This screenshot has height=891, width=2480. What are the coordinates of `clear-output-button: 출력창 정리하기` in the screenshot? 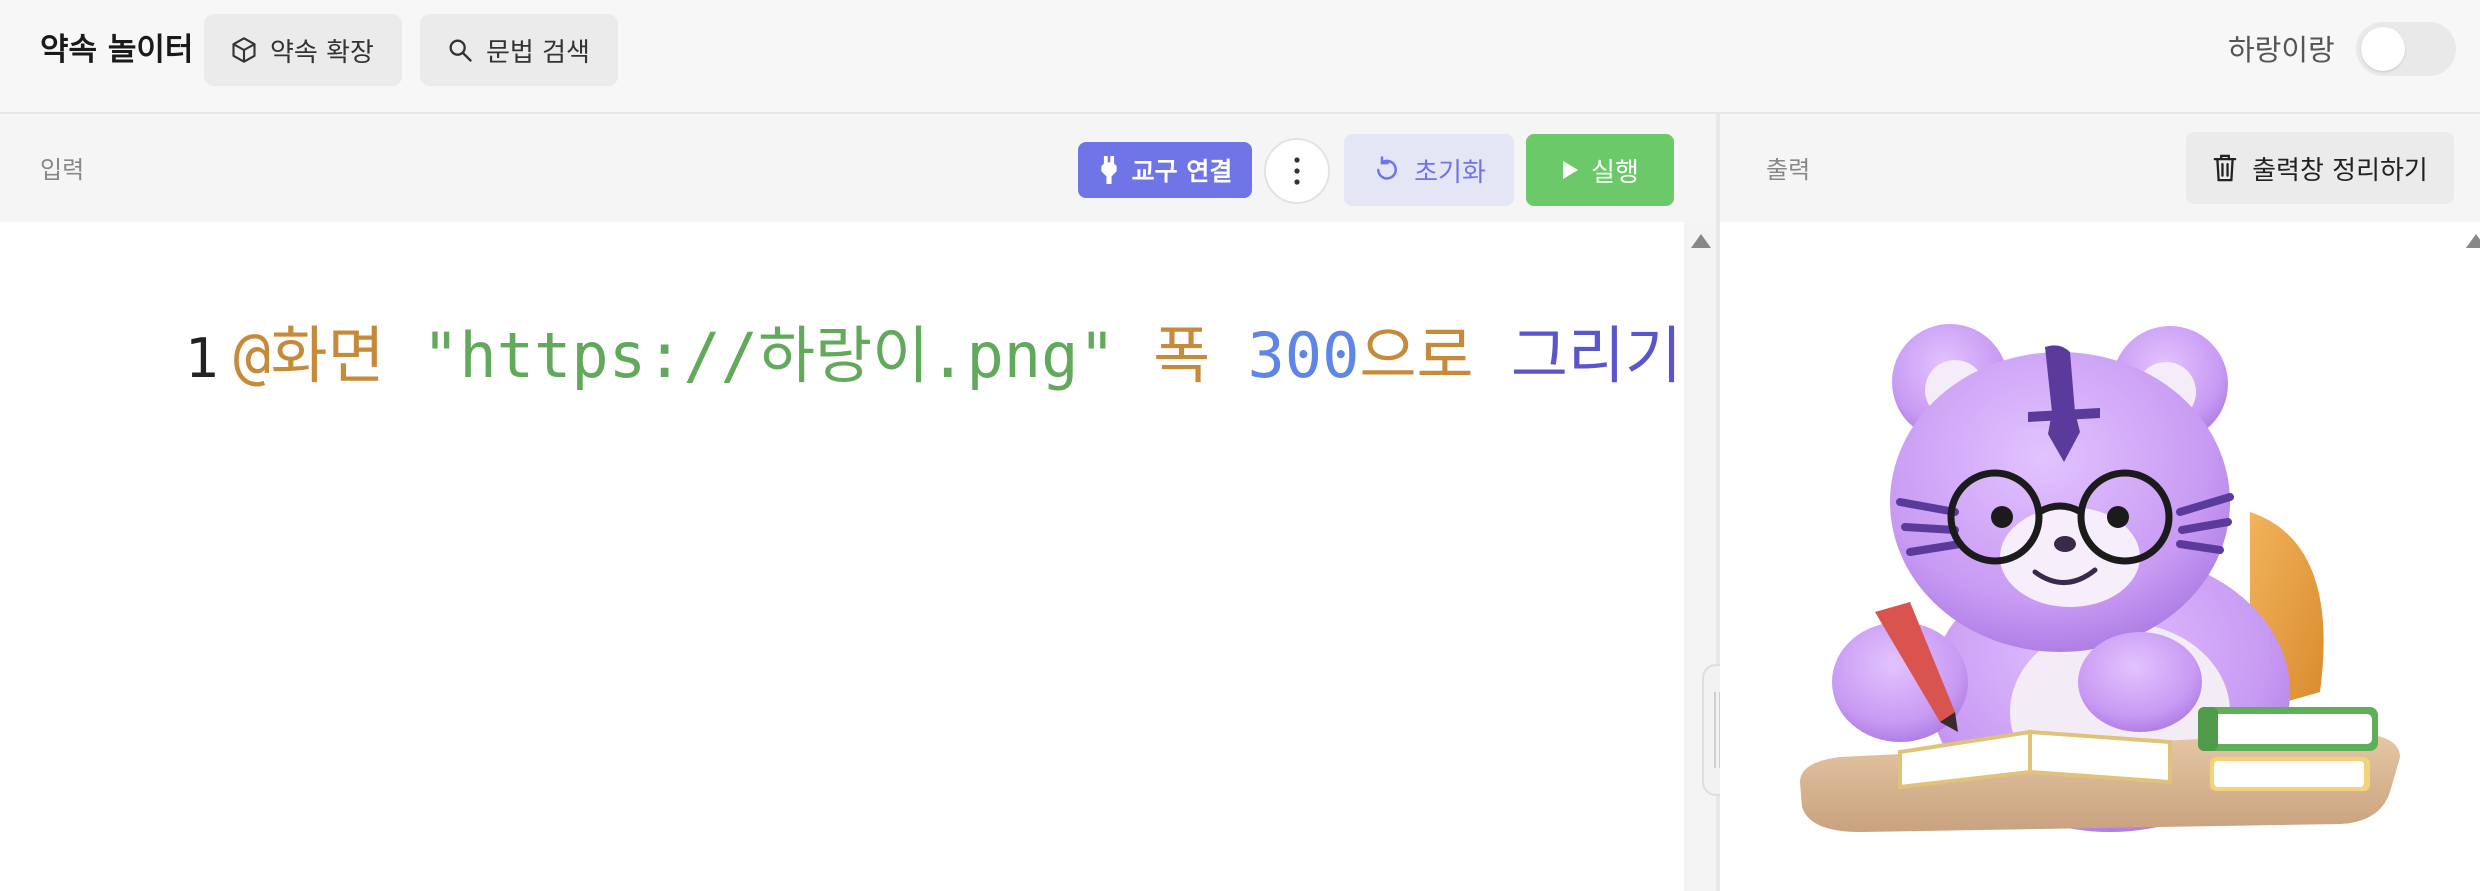 It's located at (2320, 168).